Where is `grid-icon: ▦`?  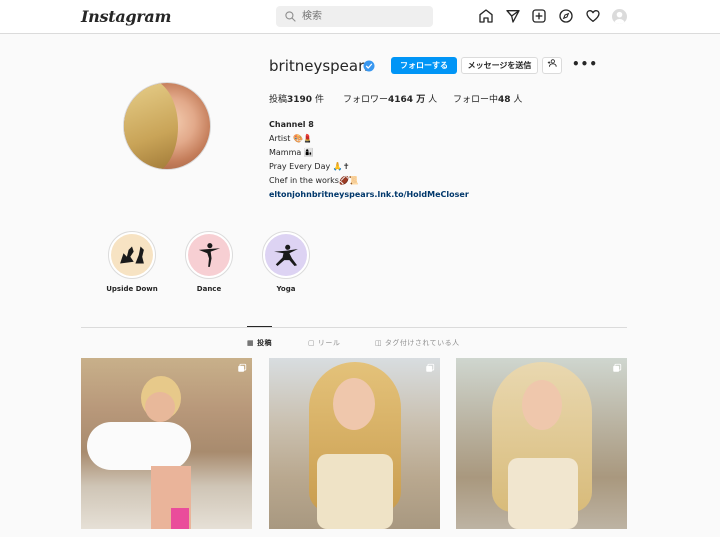
grid-icon: ▦ is located at coordinates (251, 343).